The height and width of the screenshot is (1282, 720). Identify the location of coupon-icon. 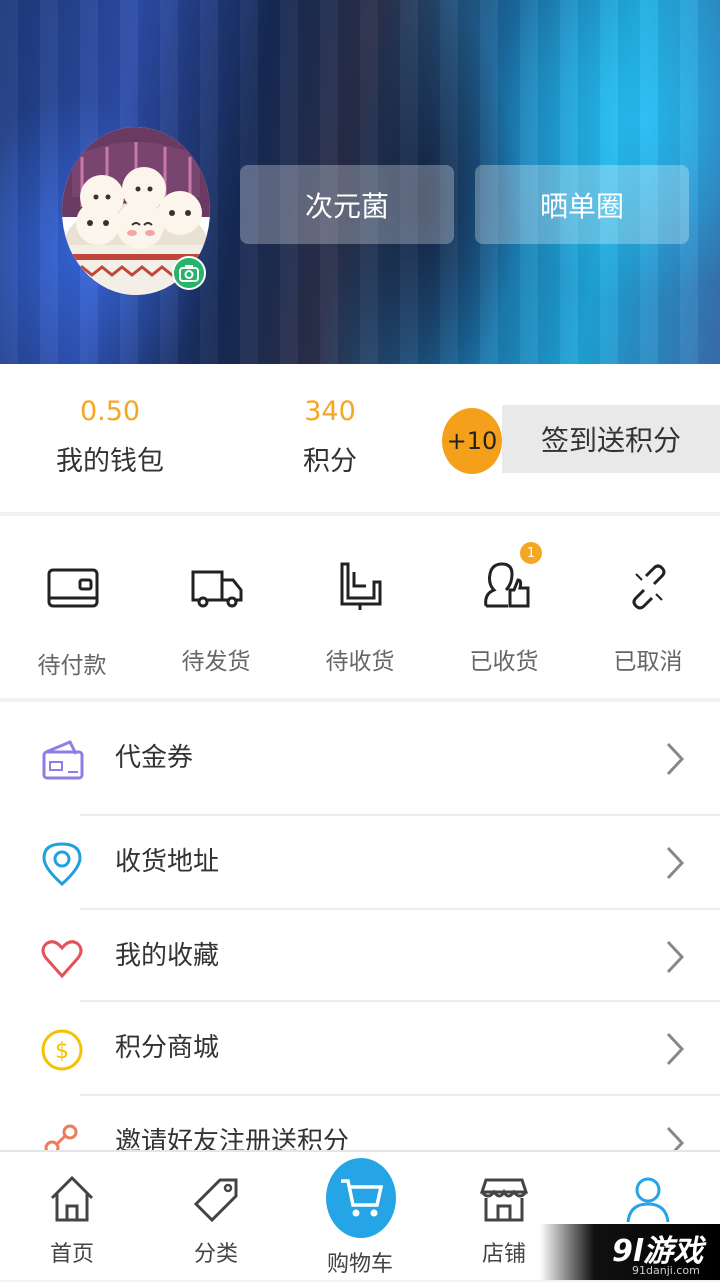
(63, 760).